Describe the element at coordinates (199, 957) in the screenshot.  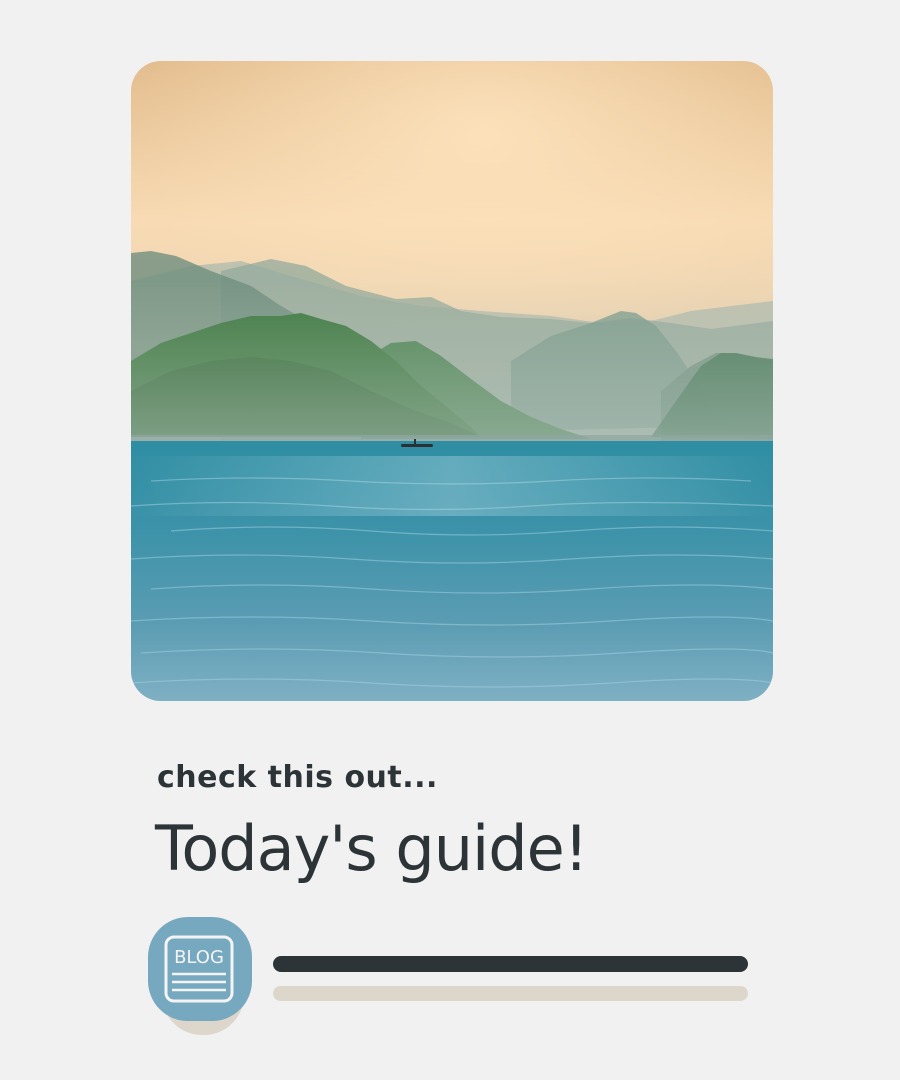
I see `badge-label: BLOG` at that location.